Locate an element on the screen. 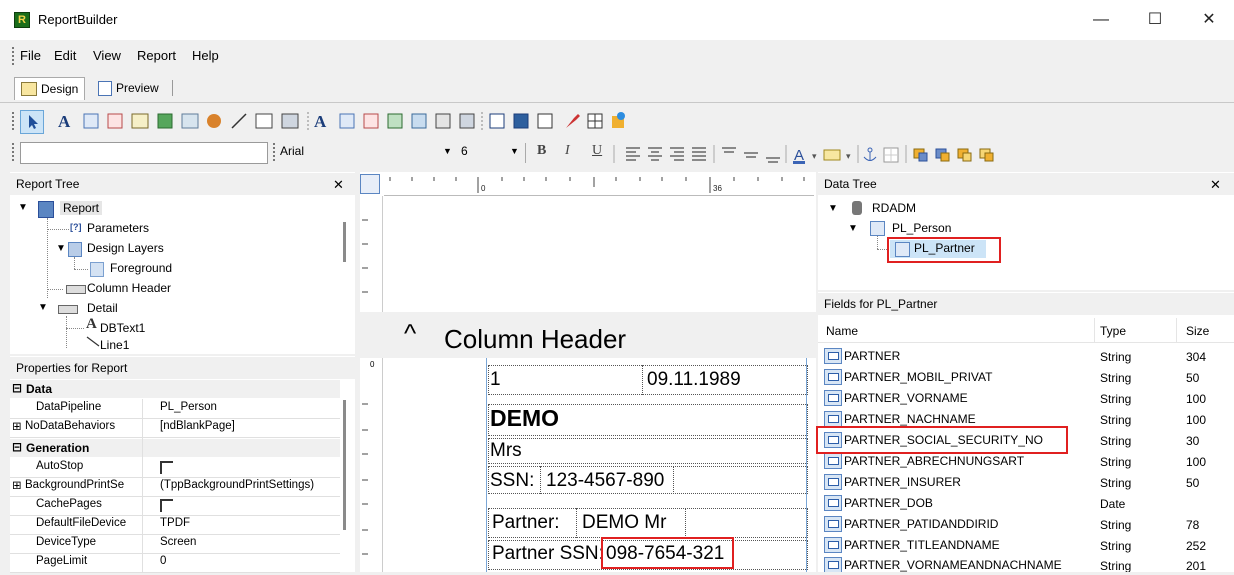 The height and width of the screenshot is (575, 1234). data-node-pl-person: PL_Person is located at coordinates (921, 228).